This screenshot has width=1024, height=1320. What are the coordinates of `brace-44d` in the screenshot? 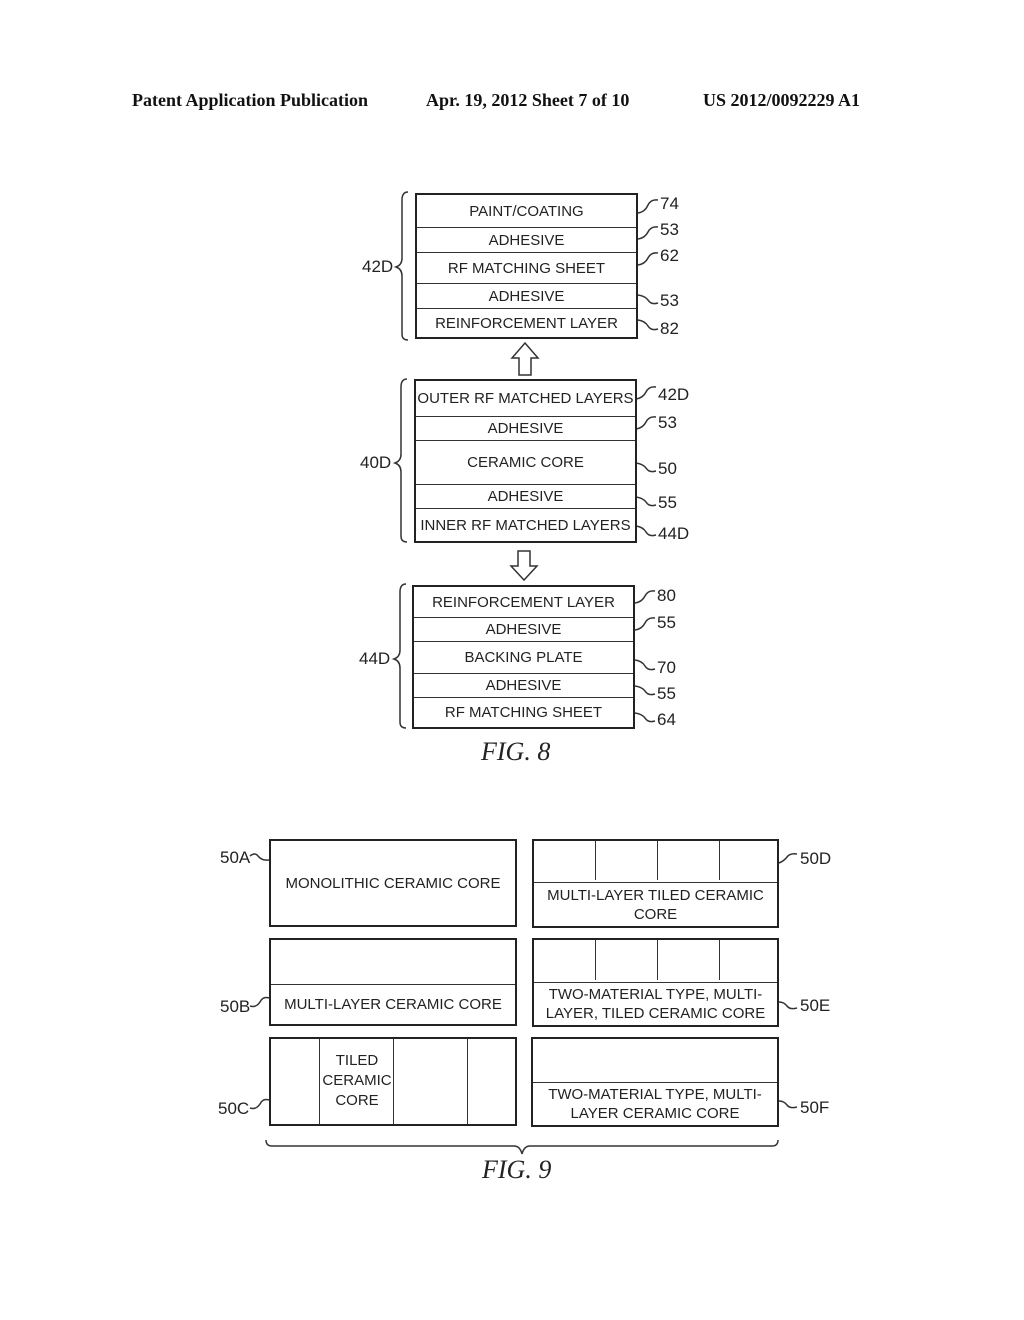 It's located at (399, 656).